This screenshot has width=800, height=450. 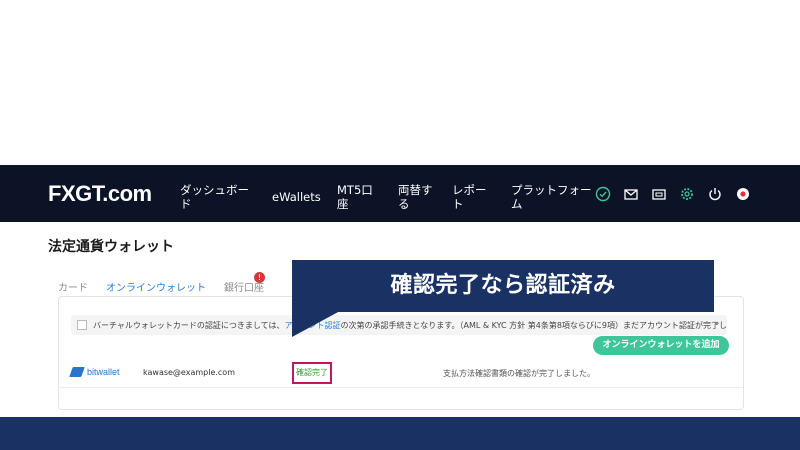 What do you see at coordinates (415, 197) in the screenshot?
I see `nav-exchange: 両替す る` at bounding box center [415, 197].